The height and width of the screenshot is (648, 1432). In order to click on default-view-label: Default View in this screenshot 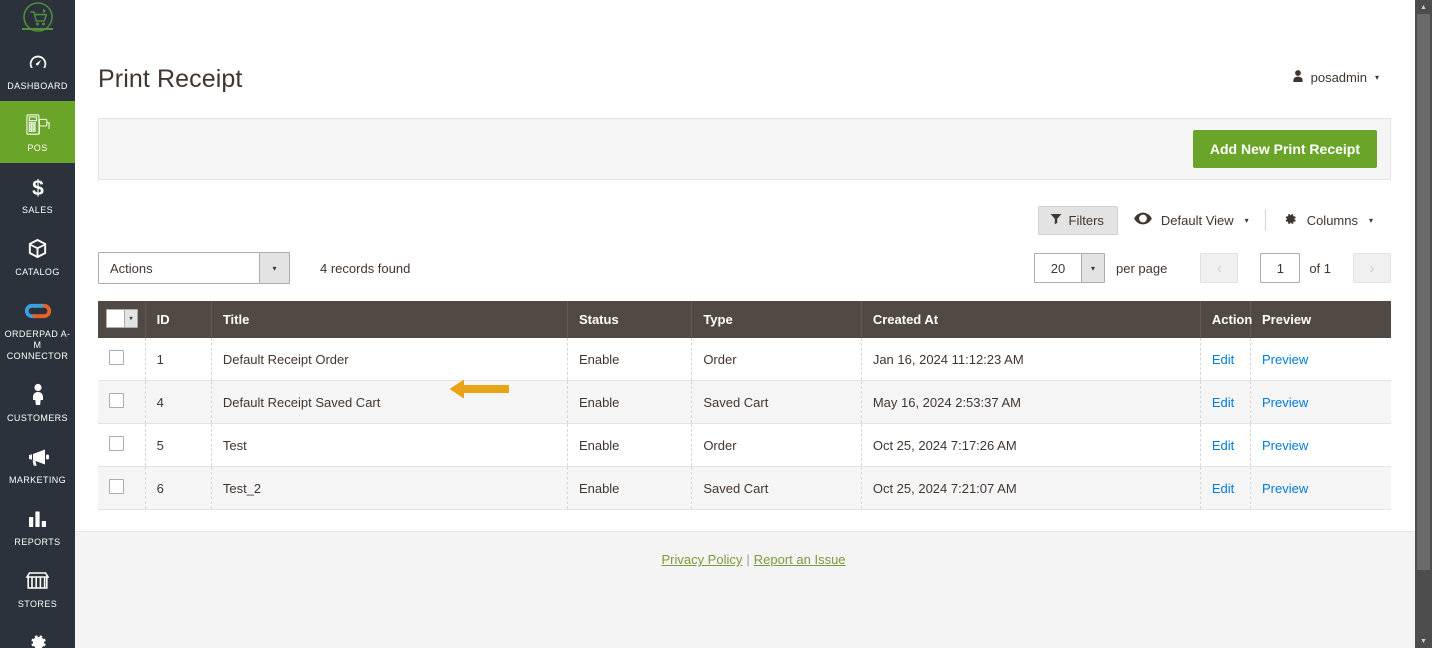, I will do `click(1197, 220)`.